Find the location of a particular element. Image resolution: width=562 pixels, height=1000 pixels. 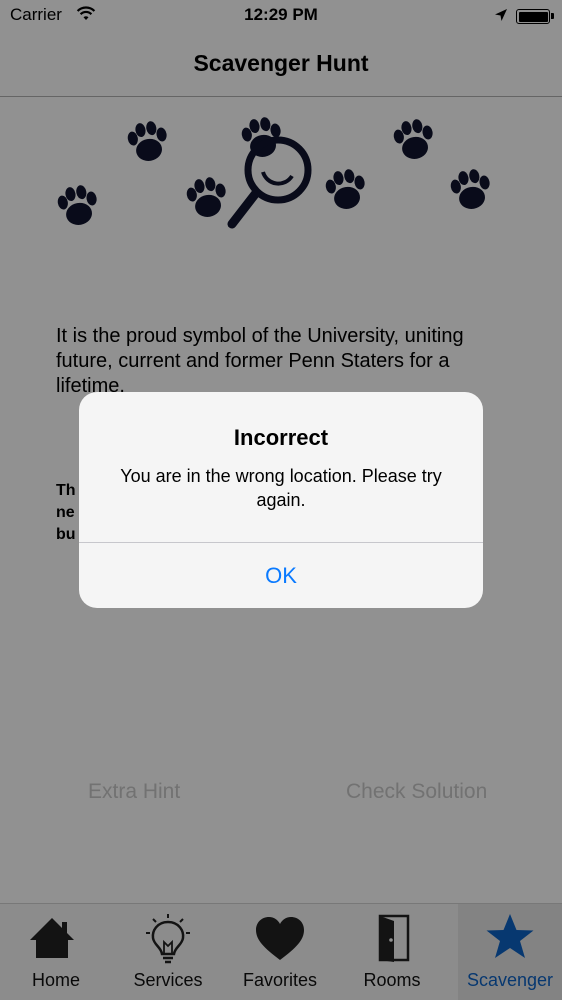

alert-title: Incorrect is located at coordinates (281, 437).